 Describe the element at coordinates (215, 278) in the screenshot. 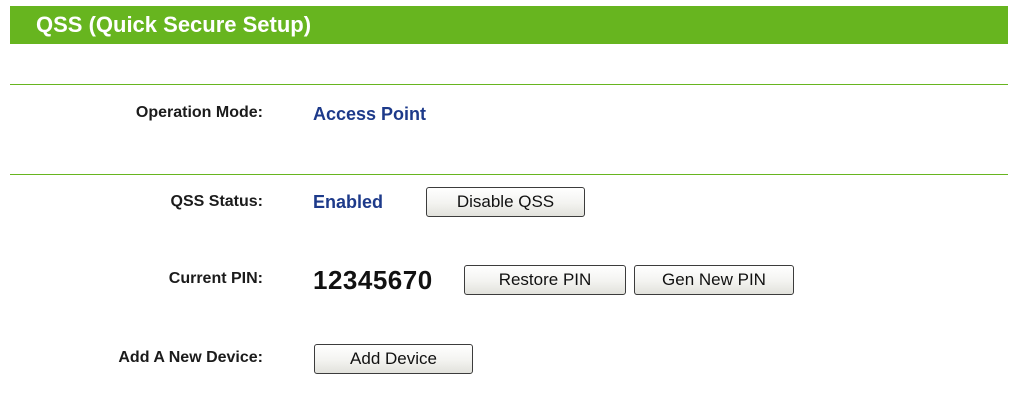

I see `current-pin-label: Current PIN:` at that location.